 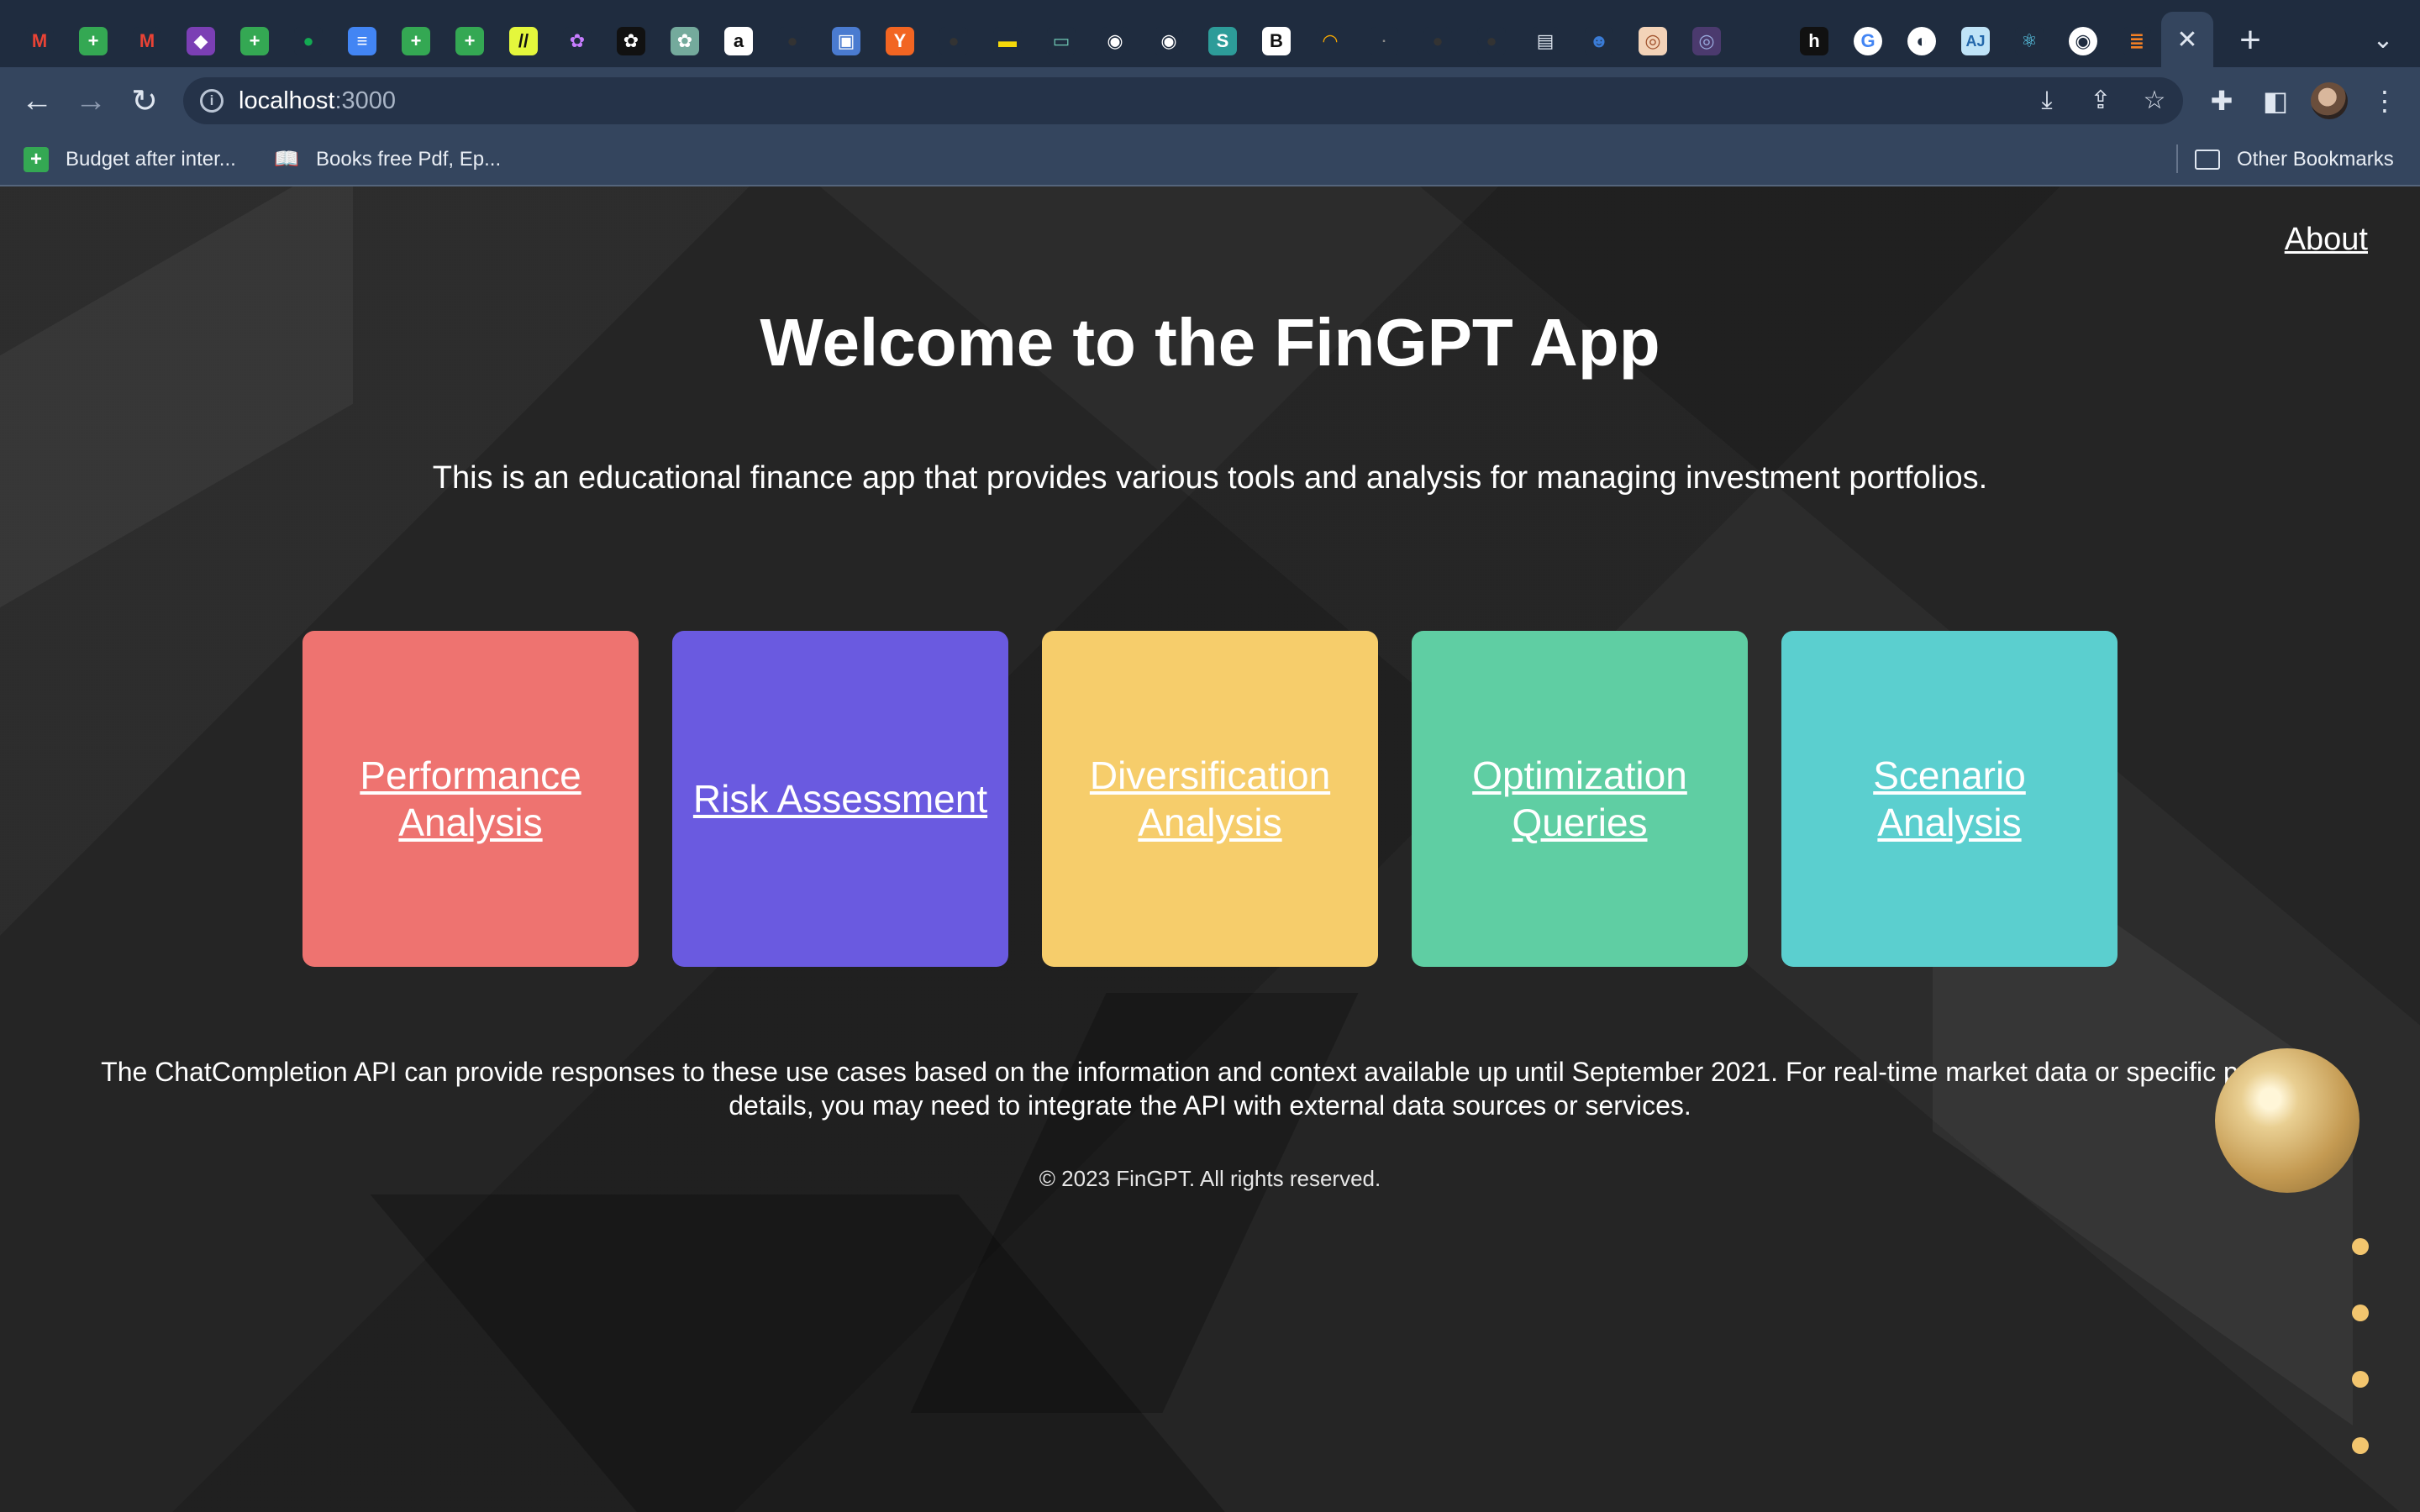 What do you see at coordinates (2221, 101) in the screenshot?
I see `extensions-icon: ✚` at bounding box center [2221, 101].